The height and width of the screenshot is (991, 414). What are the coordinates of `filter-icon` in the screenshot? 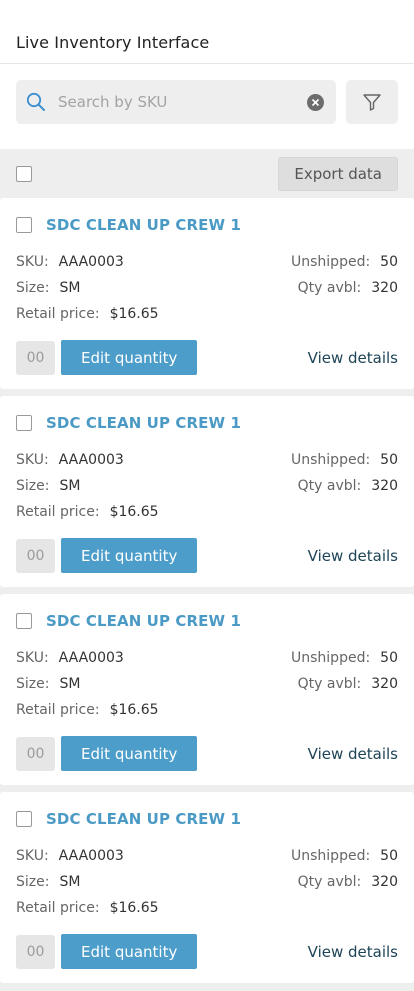 It's located at (372, 102).